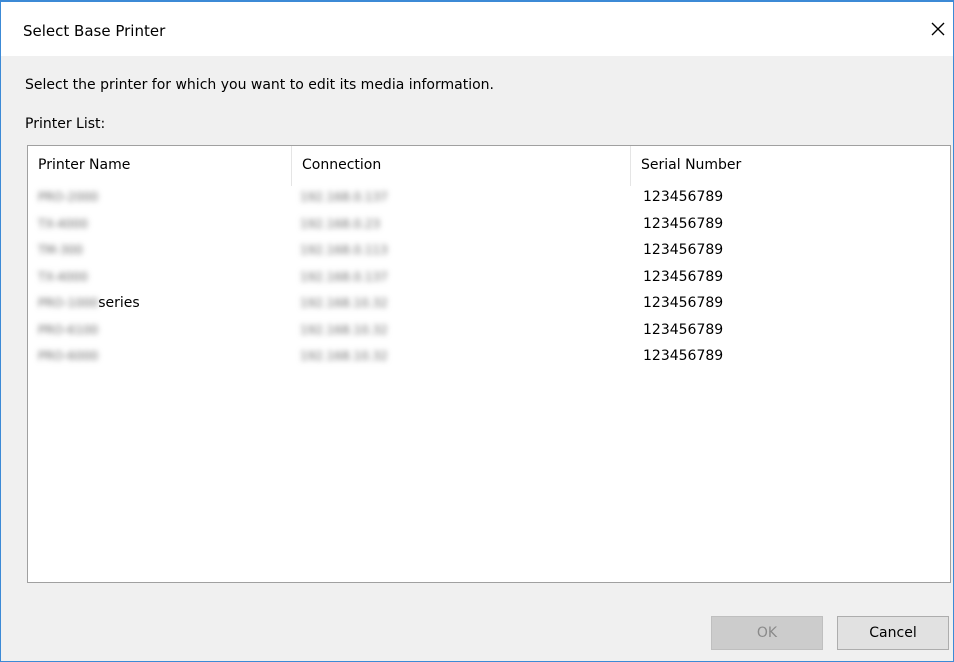  Describe the element at coordinates (489, 199) in the screenshot. I see `table-row: PRO-2000 192.168.0.137 123456789` at that location.